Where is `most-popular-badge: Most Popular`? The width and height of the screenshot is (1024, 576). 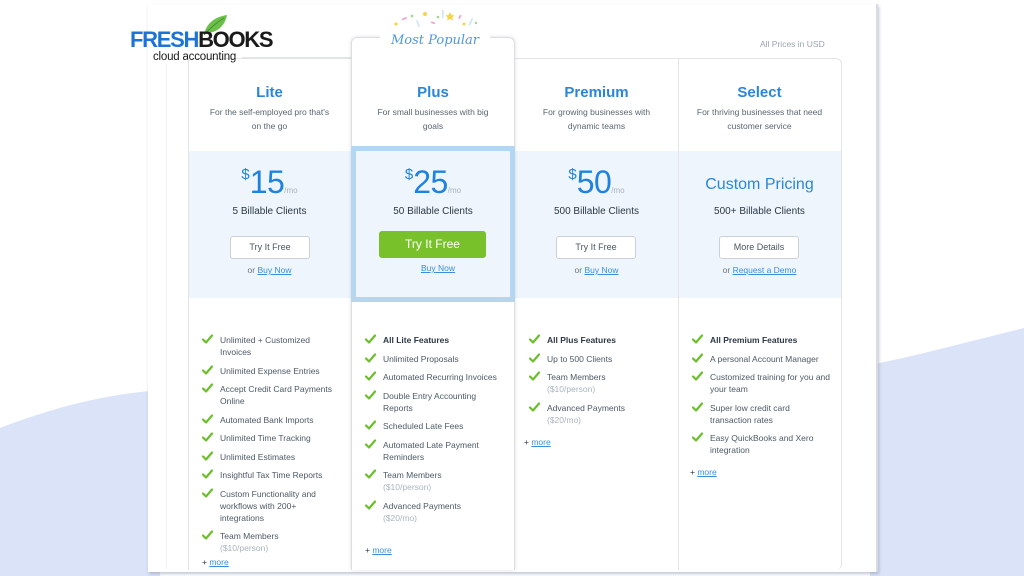 most-popular-badge: Most Popular is located at coordinates (435, 28).